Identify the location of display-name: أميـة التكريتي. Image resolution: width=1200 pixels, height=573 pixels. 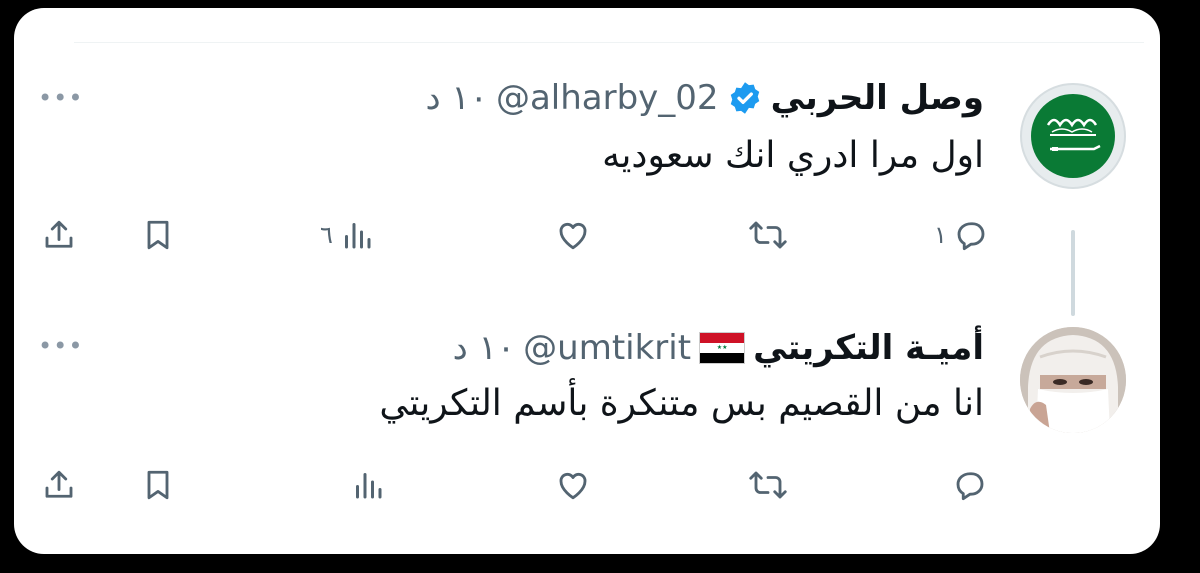
(868, 348).